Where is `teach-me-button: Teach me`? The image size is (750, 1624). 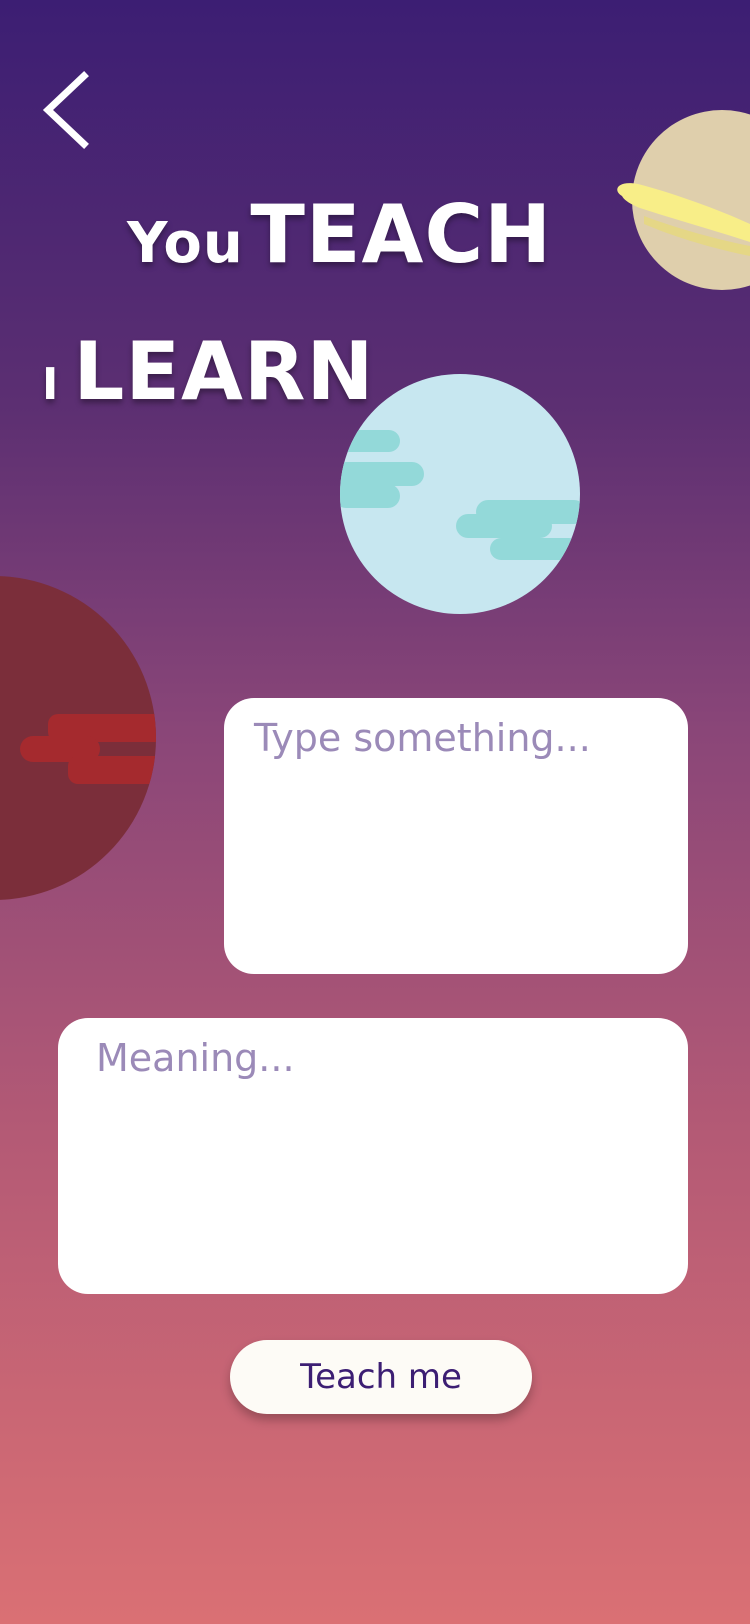 teach-me-button: Teach me is located at coordinates (381, 1377).